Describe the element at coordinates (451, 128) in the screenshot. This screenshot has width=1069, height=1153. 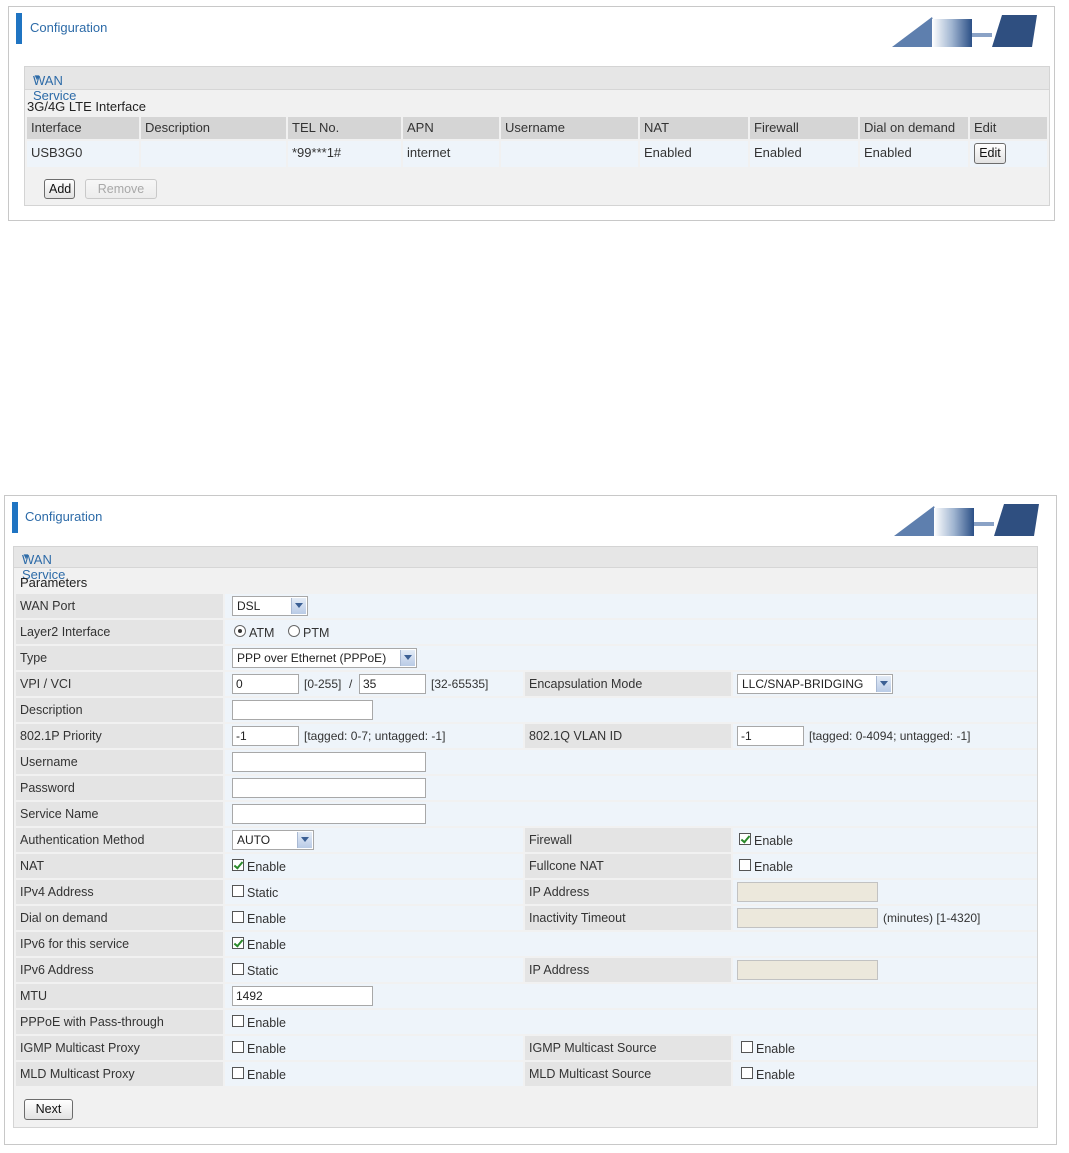
I see `col-apn: APN` at that location.